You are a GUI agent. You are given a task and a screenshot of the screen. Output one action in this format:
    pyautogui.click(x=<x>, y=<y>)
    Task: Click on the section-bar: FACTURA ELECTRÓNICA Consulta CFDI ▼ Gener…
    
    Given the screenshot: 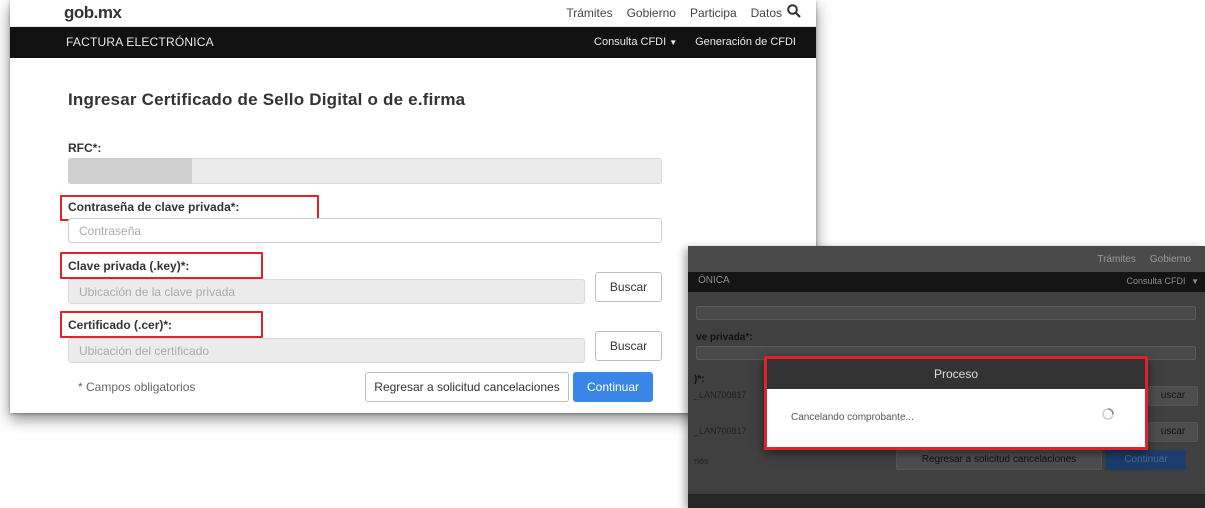 What is the action you would take?
    pyautogui.click(x=413, y=42)
    